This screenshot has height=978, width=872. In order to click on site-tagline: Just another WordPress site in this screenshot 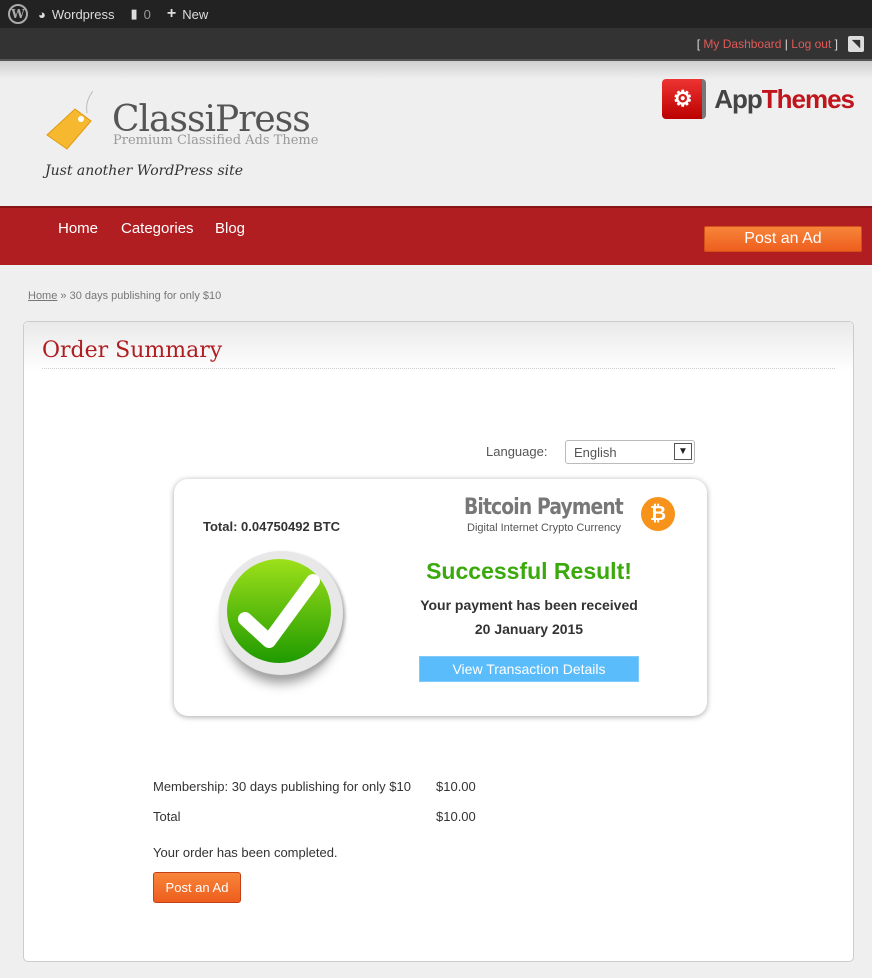, I will do `click(144, 171)`.